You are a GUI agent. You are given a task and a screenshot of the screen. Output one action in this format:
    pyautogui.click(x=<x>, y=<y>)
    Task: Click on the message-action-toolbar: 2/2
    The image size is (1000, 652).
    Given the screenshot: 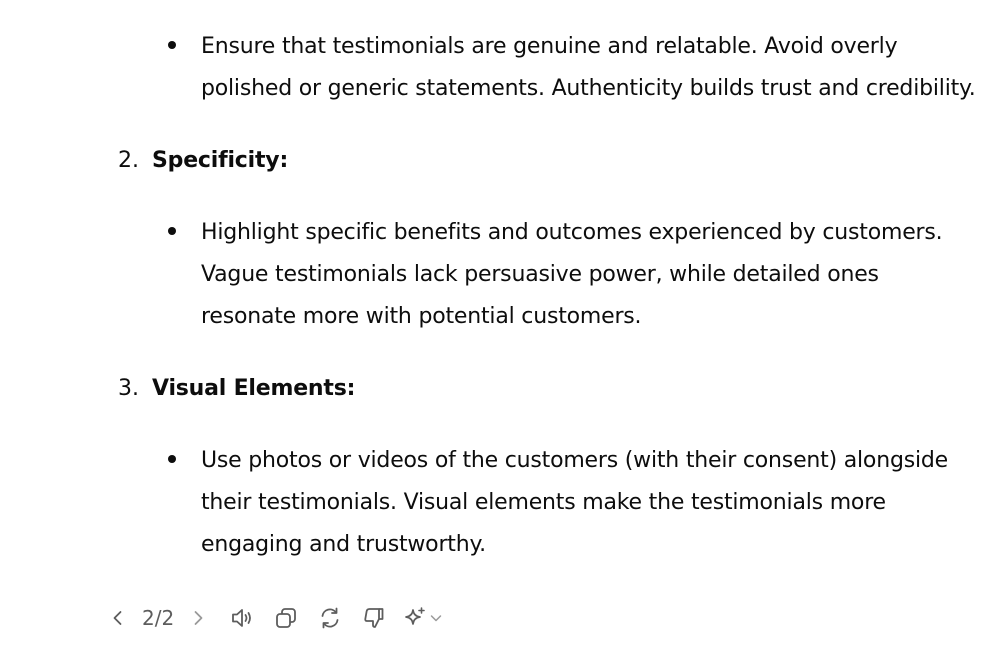 What is the action you would take?
    pyautogui.click(x=271, y=618)
    